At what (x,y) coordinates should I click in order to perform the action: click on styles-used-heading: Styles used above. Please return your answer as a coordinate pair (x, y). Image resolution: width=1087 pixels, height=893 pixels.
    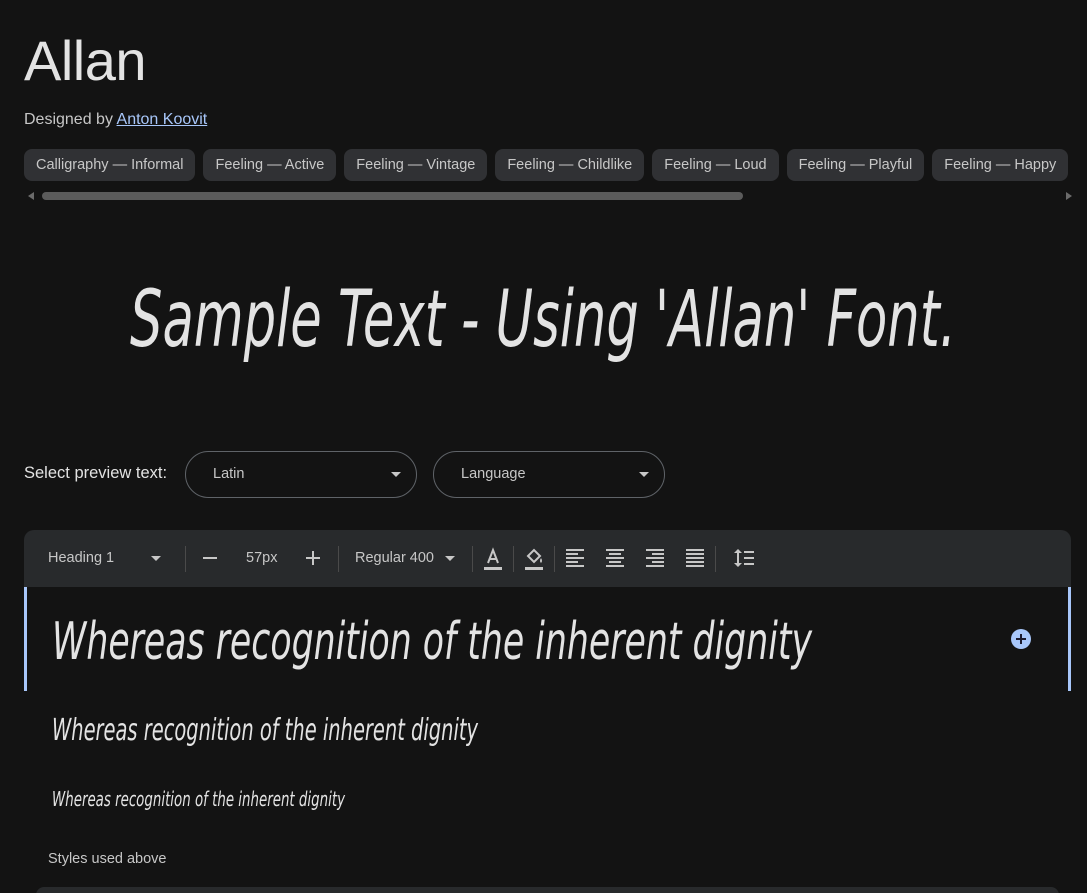
    Looking at the image, I should click on (107, 859).